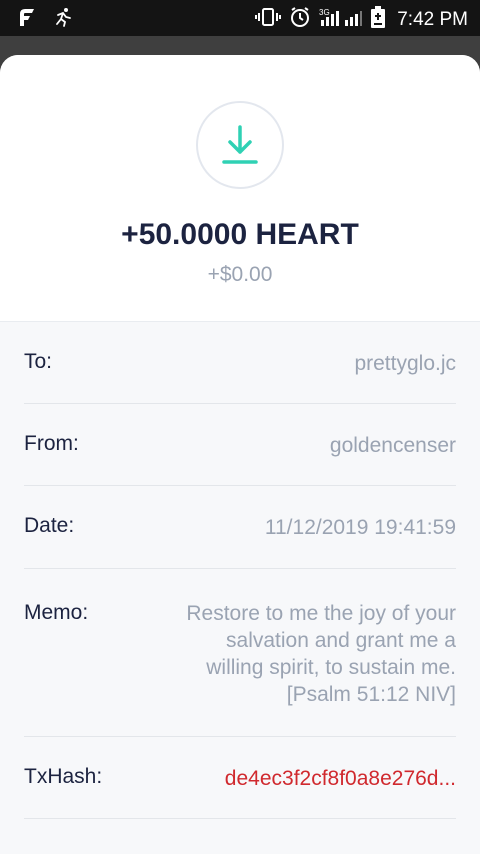 Image resolution: width=480 pixels, height=854 pixels. Describe the element at coordinates (268, 19) in the screenshot. I see `vibrate-icon` at that location.